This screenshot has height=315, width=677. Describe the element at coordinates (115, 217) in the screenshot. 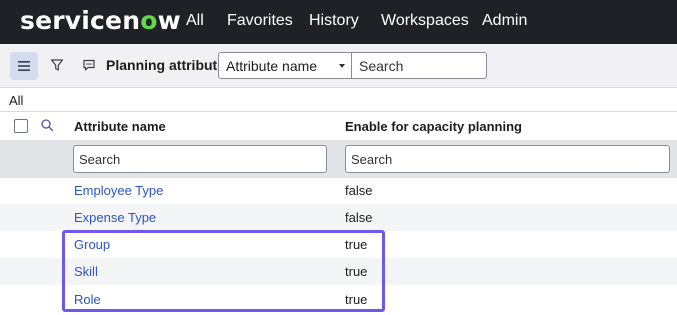

I see `attribute-name-link: Expense Type` at that location.